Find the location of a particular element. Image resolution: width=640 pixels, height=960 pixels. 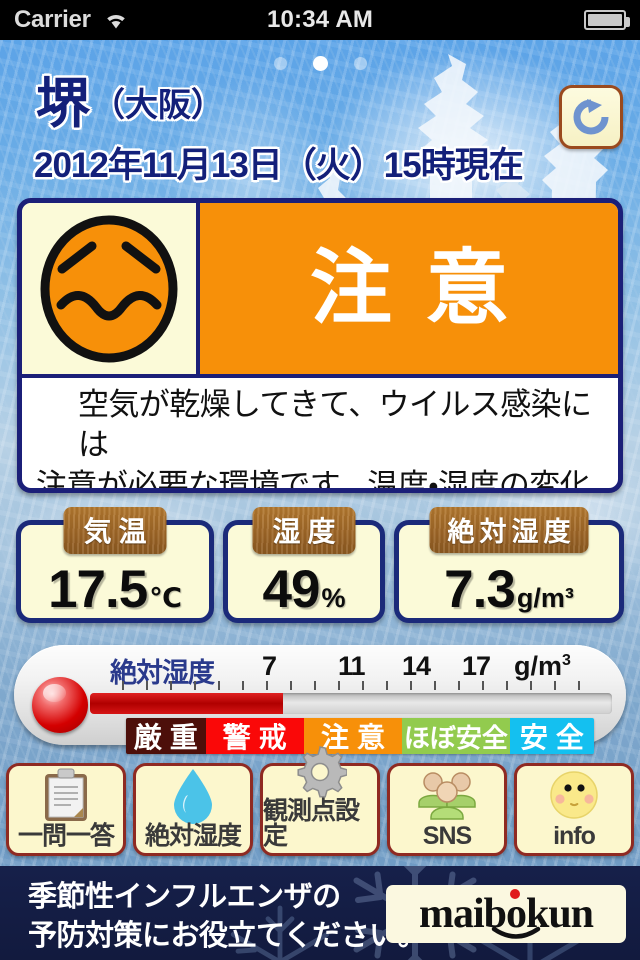

observation-datetime: 2012年11月13日（火）15時現在 is located at coordinates (279, 165).